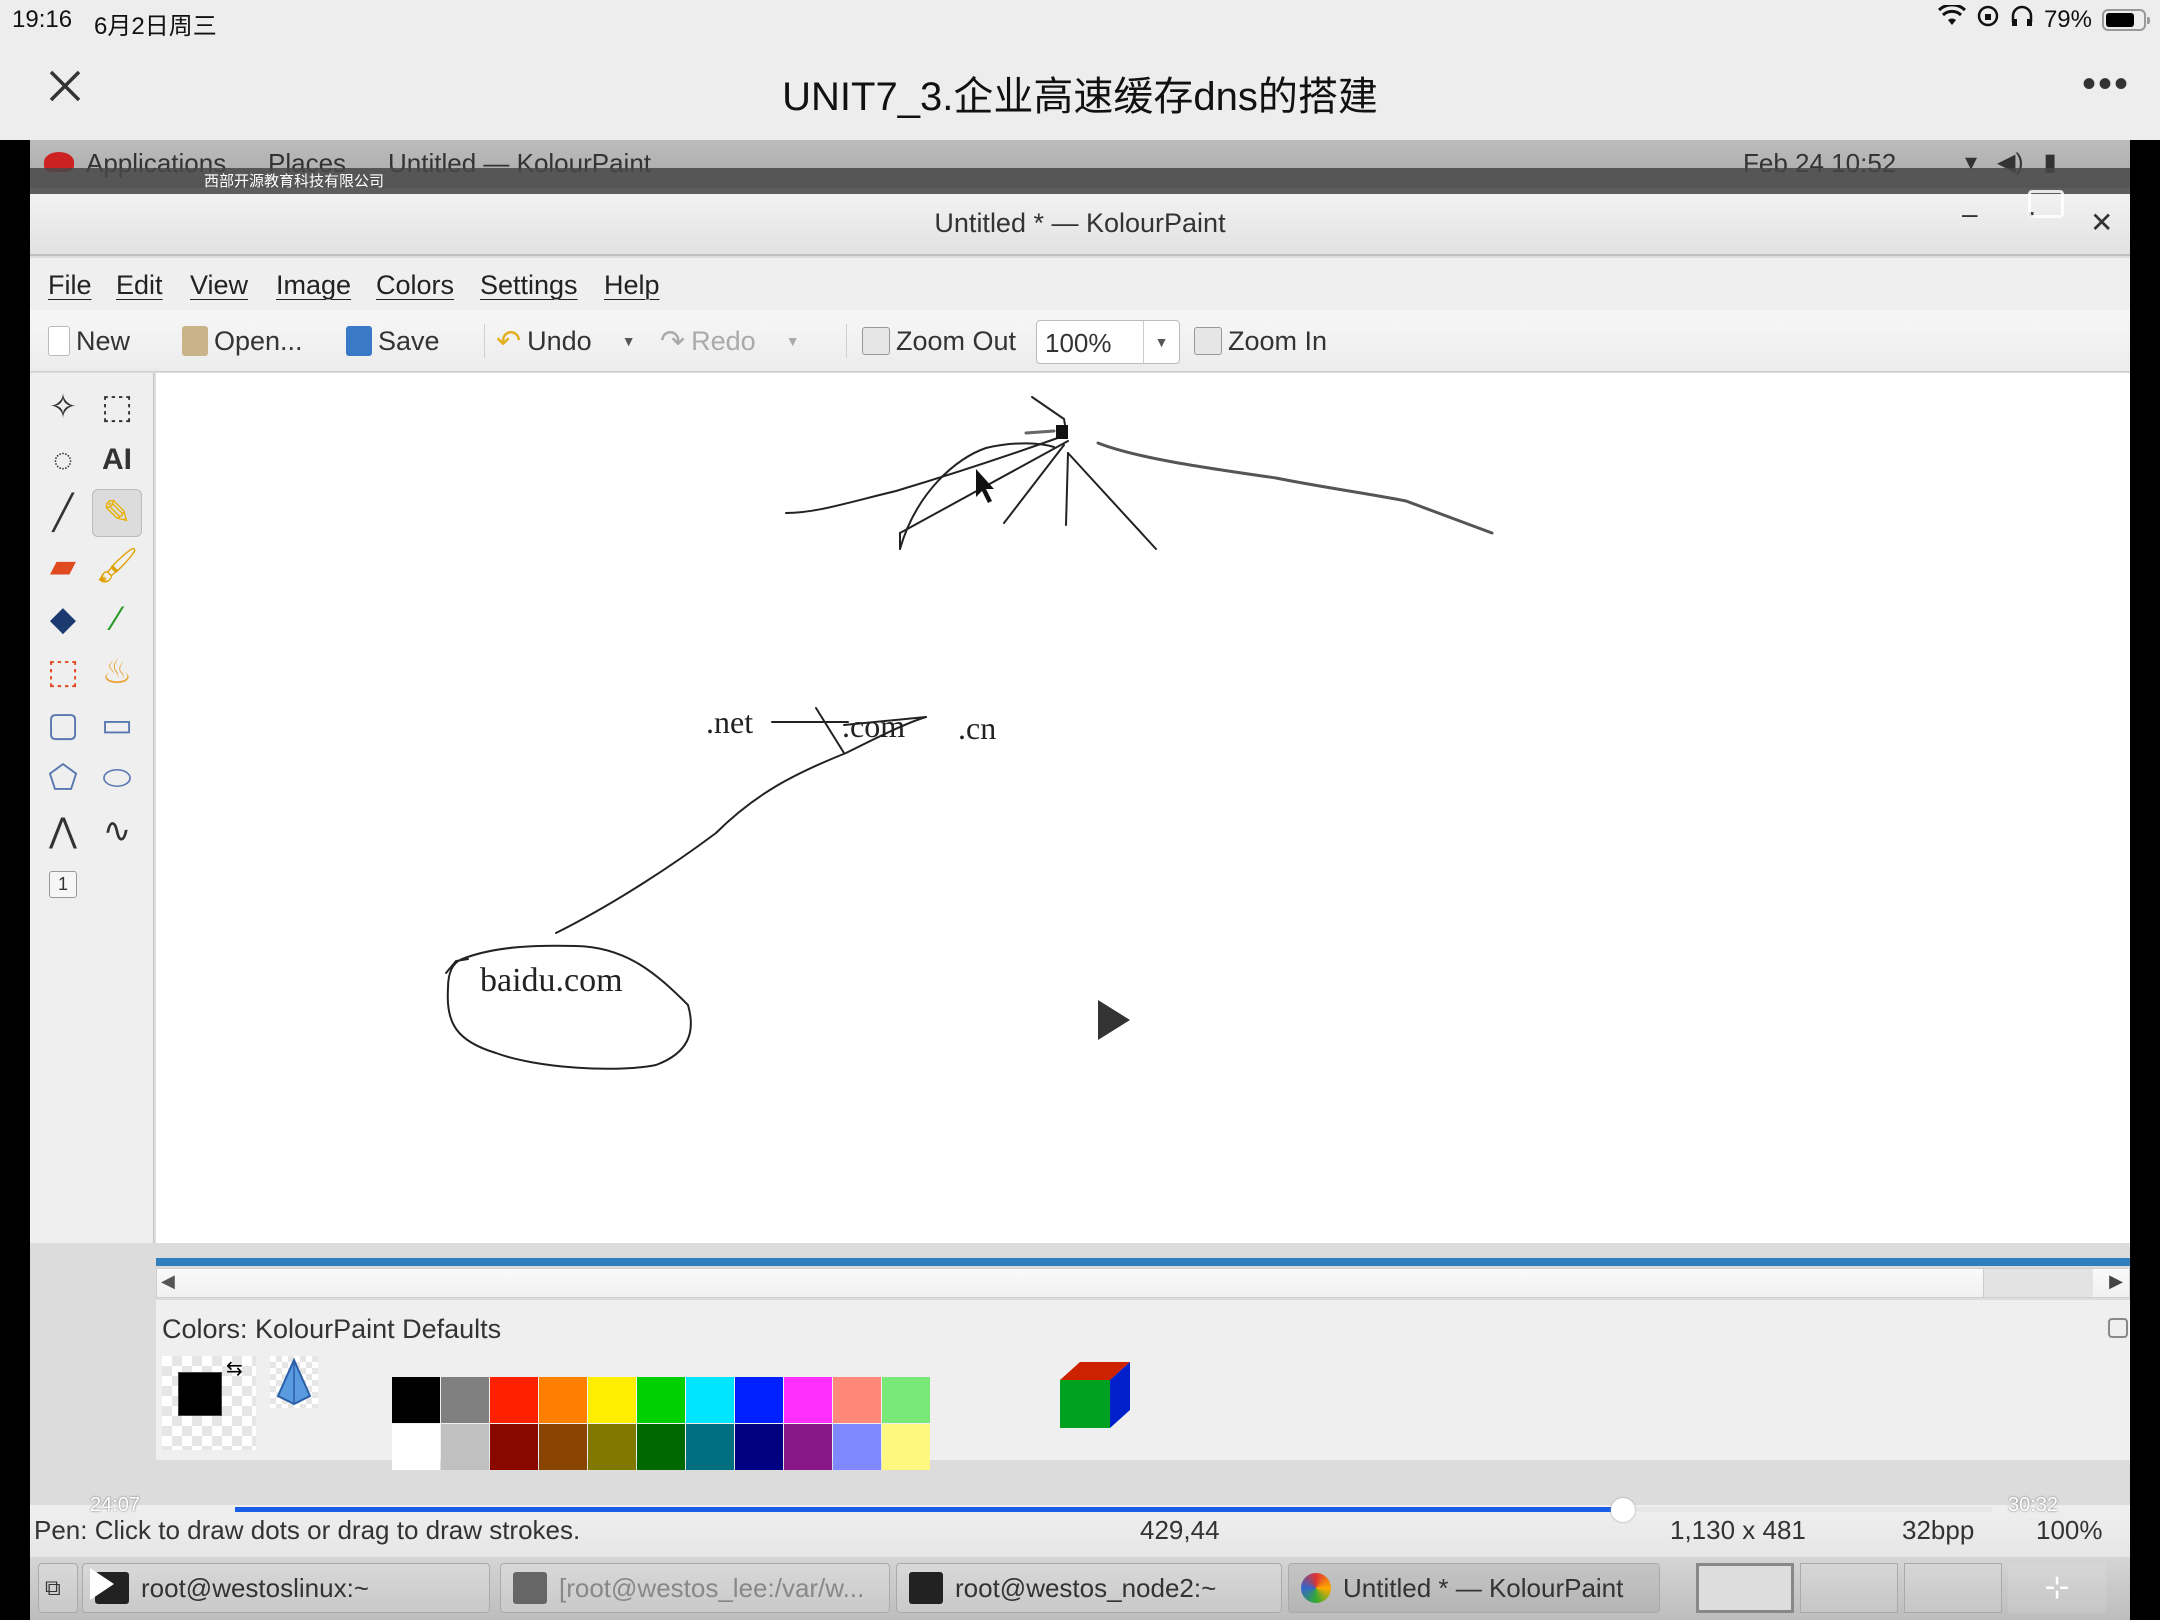 Image resolution: width=2160 pixels, height=1620 pixels. What do you see at coordinates (102, 1584) in the screenshot?
I see `video-play-icon` at bounding box center [102, 1584].